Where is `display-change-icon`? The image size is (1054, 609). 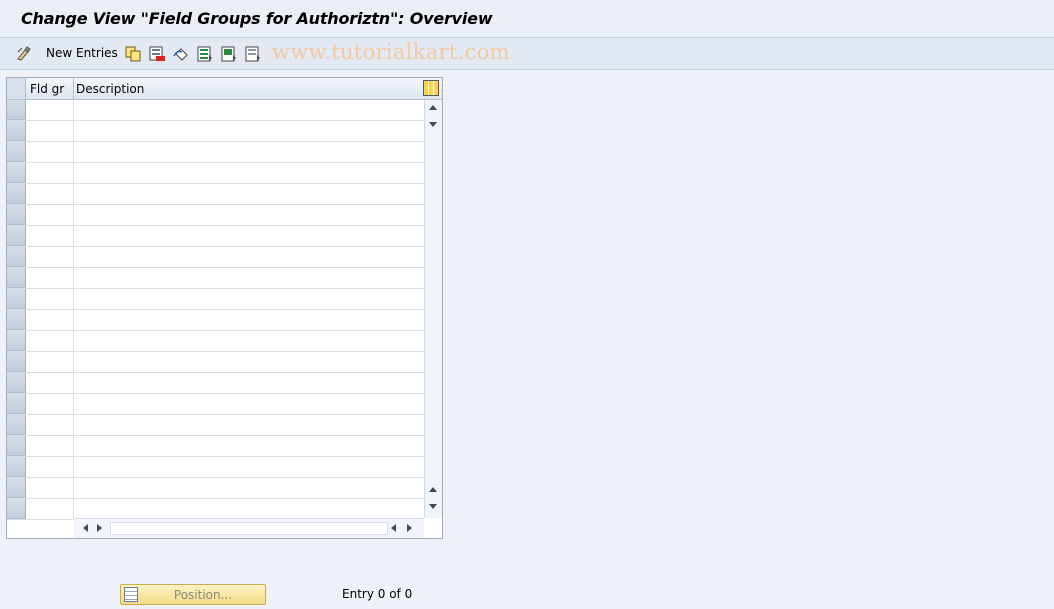
display-change-icon is located at coordinates (24, 54).